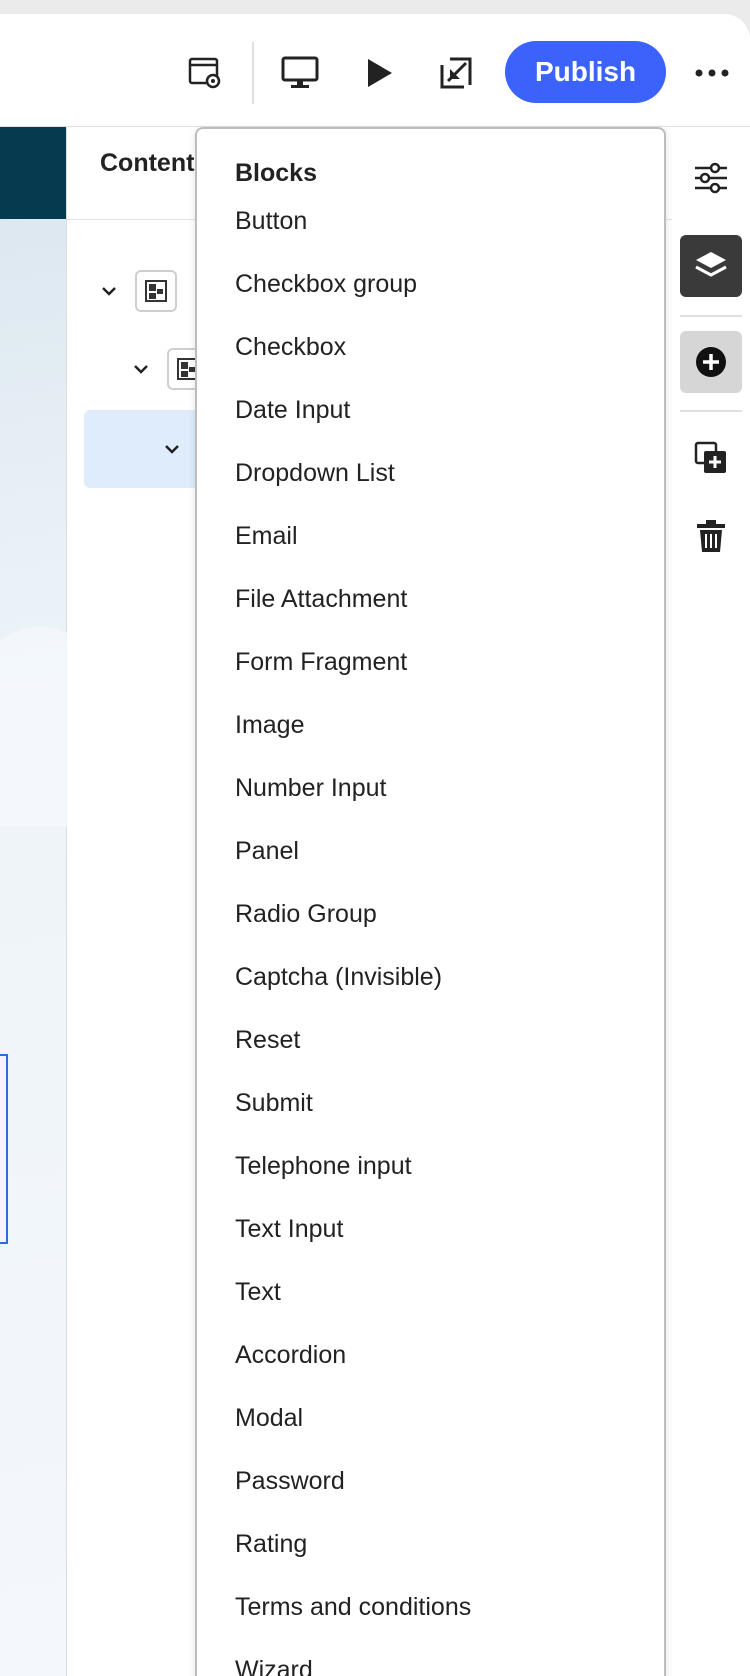 The width and height of the screenshot is (750, 1676). I want to click on menu-item-file-attachment: File Attachment, so click(430, 599).